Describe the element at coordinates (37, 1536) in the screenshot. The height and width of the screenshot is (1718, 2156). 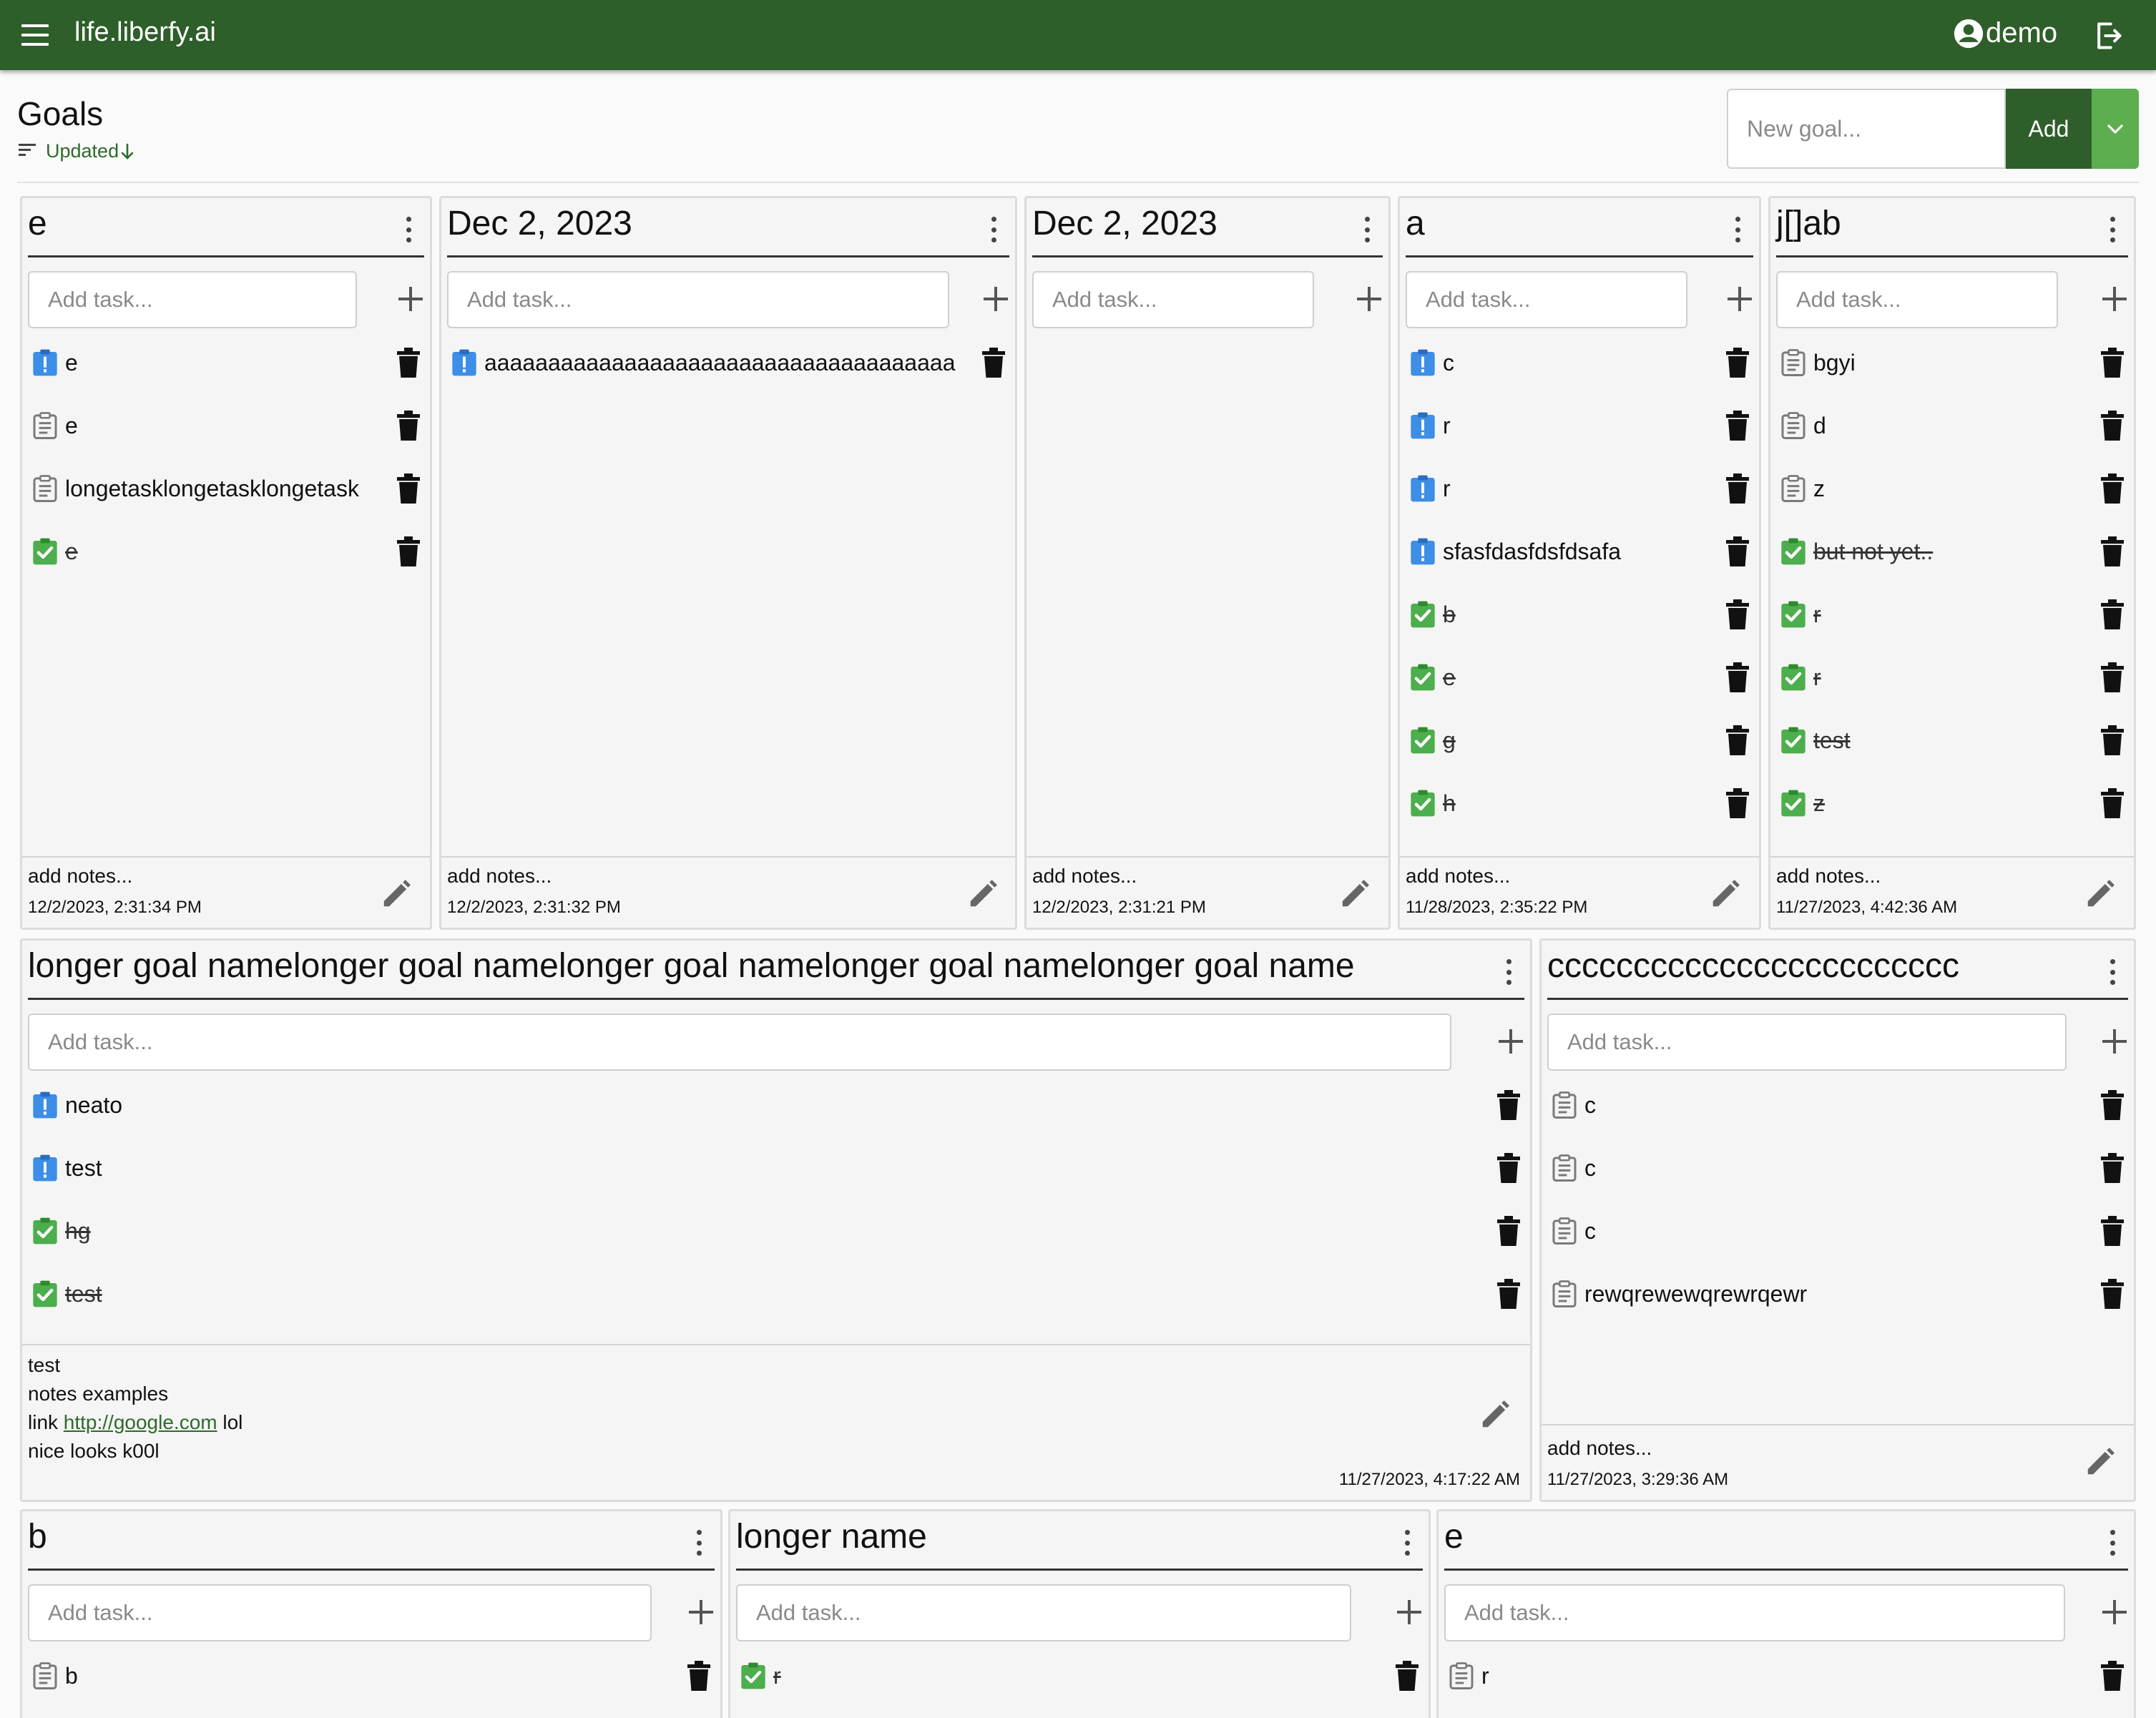
I see `goal-title: b` at that location.